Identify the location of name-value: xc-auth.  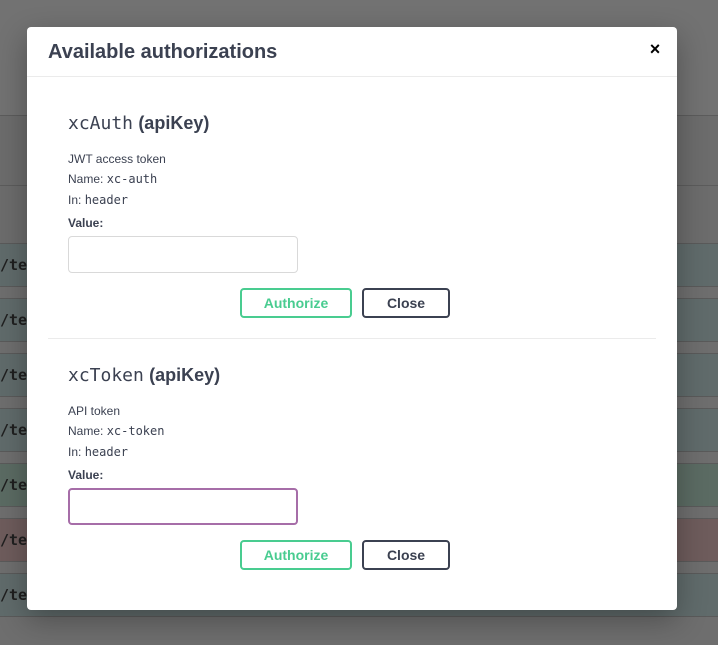
(132, 179).